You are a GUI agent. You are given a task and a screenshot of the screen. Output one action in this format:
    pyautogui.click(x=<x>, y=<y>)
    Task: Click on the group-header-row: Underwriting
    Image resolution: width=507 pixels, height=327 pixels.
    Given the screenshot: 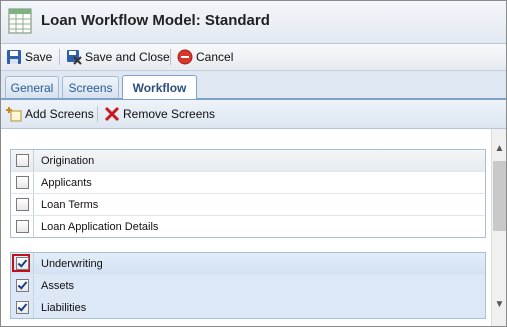 What is the action you would take?
    pyautogui.click(x=248, y=264)
    